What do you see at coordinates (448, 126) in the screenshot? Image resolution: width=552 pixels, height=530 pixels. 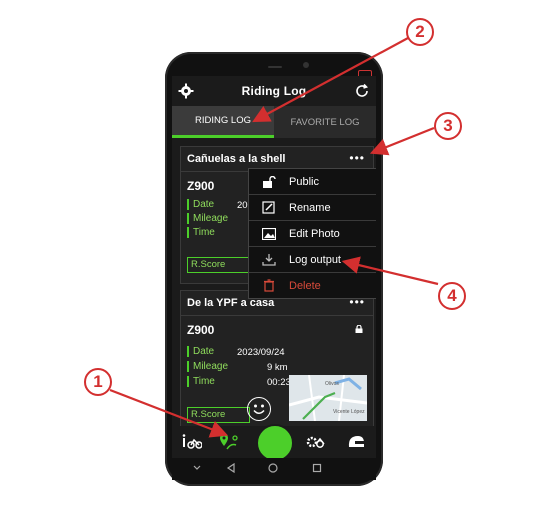 I see `callout-3: 3` at bounding box center [448, 126].